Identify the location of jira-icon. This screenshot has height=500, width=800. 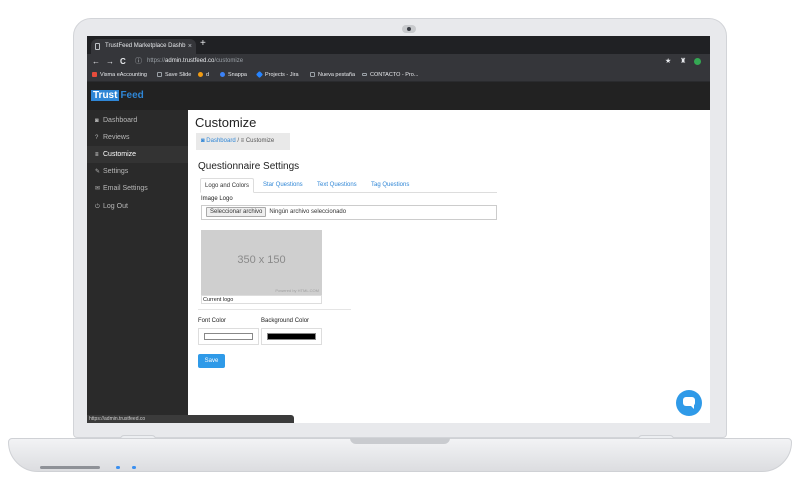
(259, 75).